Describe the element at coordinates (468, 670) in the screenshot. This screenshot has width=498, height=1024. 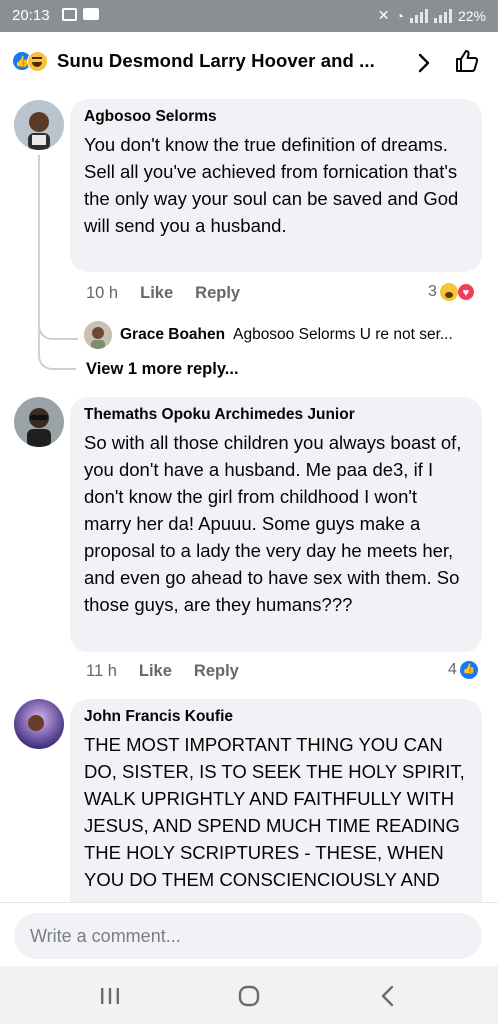
I see `like-reaction-icon: 👍` at that location.